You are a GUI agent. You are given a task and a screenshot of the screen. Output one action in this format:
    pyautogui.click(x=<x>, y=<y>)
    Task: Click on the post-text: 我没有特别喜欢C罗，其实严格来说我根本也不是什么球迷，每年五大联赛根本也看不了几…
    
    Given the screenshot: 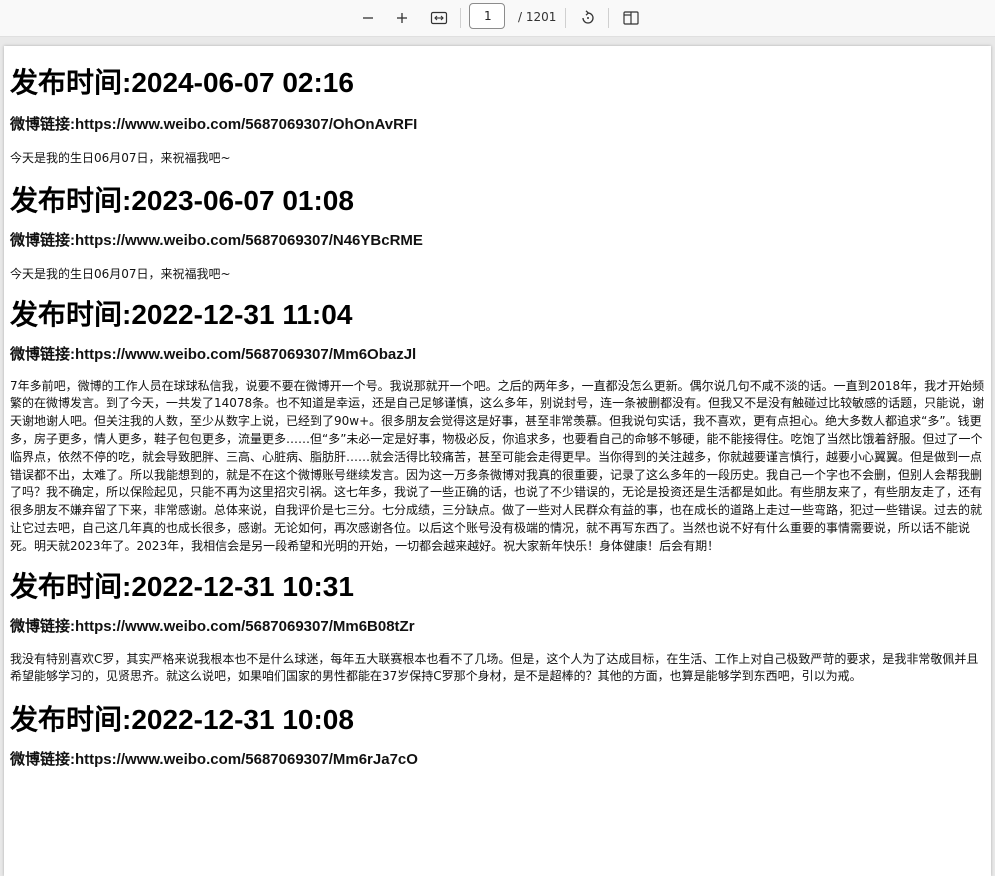 What is the action you would take?
    pyautogui.click(x=494, y=667)
    